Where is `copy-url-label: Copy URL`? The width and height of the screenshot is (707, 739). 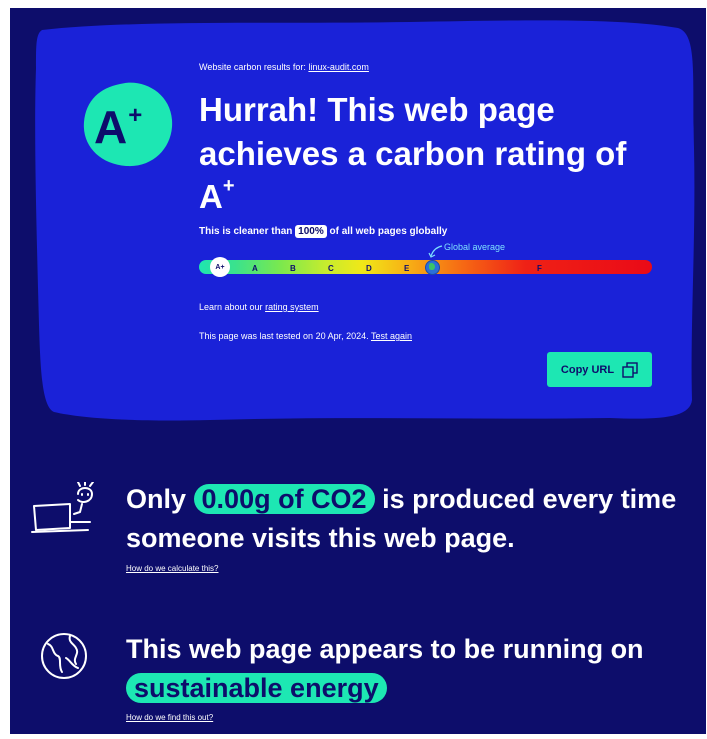 copy-url-label: Copy URL is located at coordinates (587, 369).